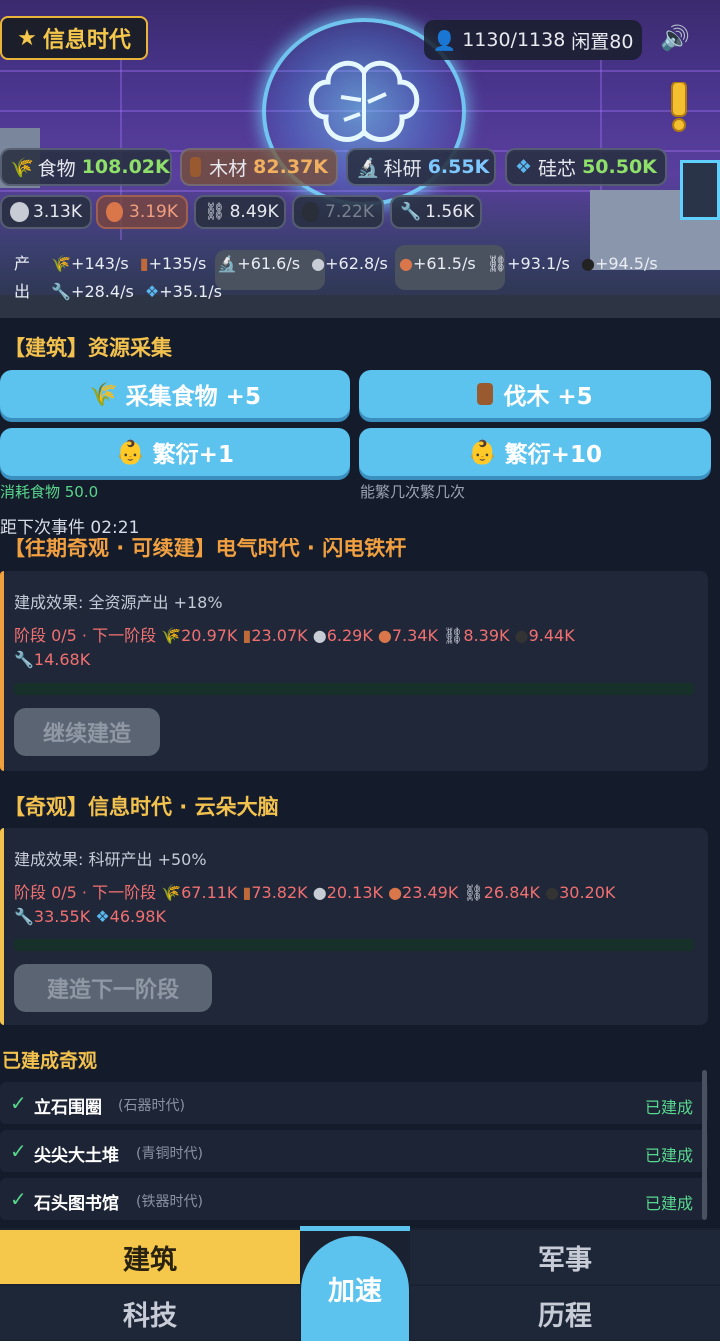  What do you see at coordinates (683, 40) in the screenshot?
I see `sound-icon: 🔊` at bounding box center [683, 40].